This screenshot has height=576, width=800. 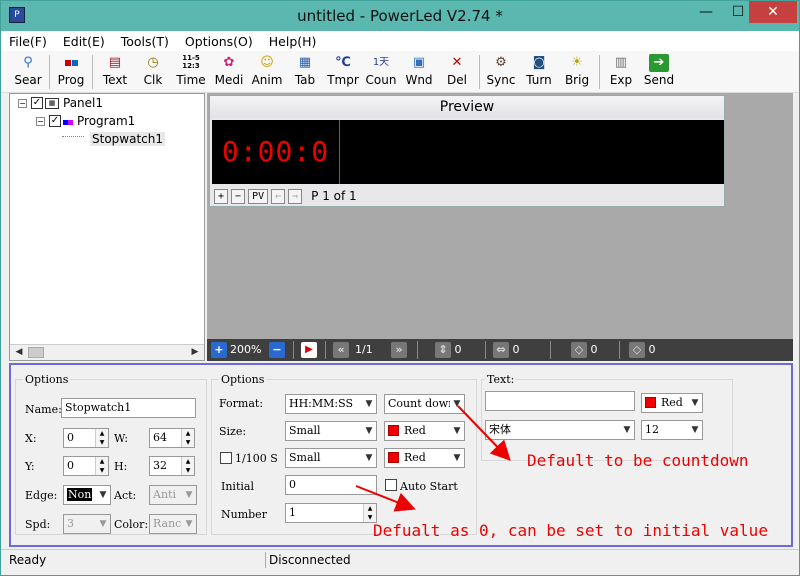 I want to click on tool-window-button: ▣ Wnd, so click(x=419, y=72).